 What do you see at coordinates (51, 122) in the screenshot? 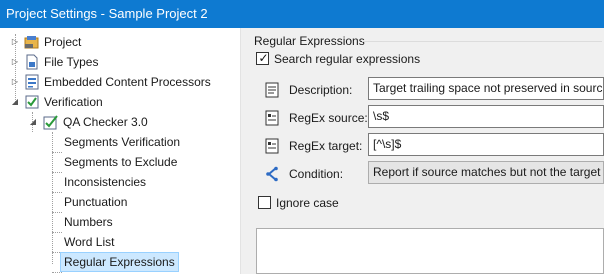
I see `qa-checker-icon` at bounding box center [51, 122].